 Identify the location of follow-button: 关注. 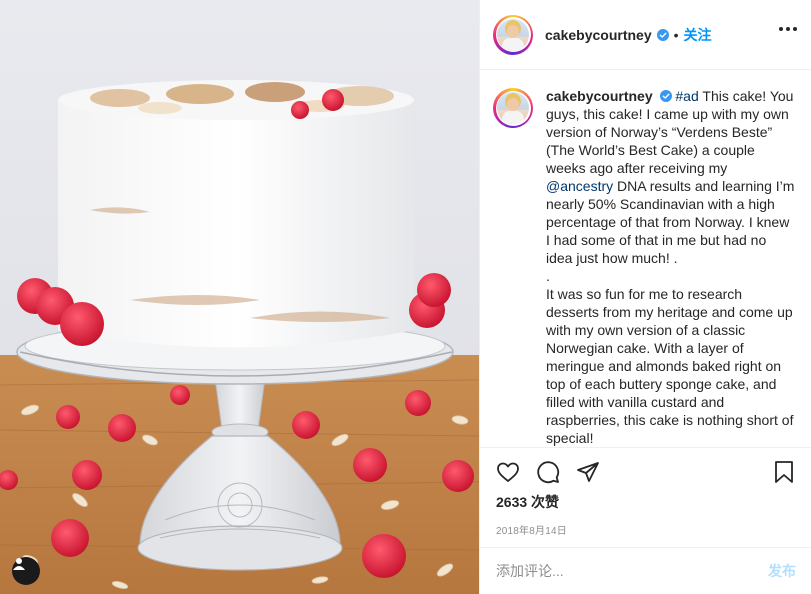
(698, 35).